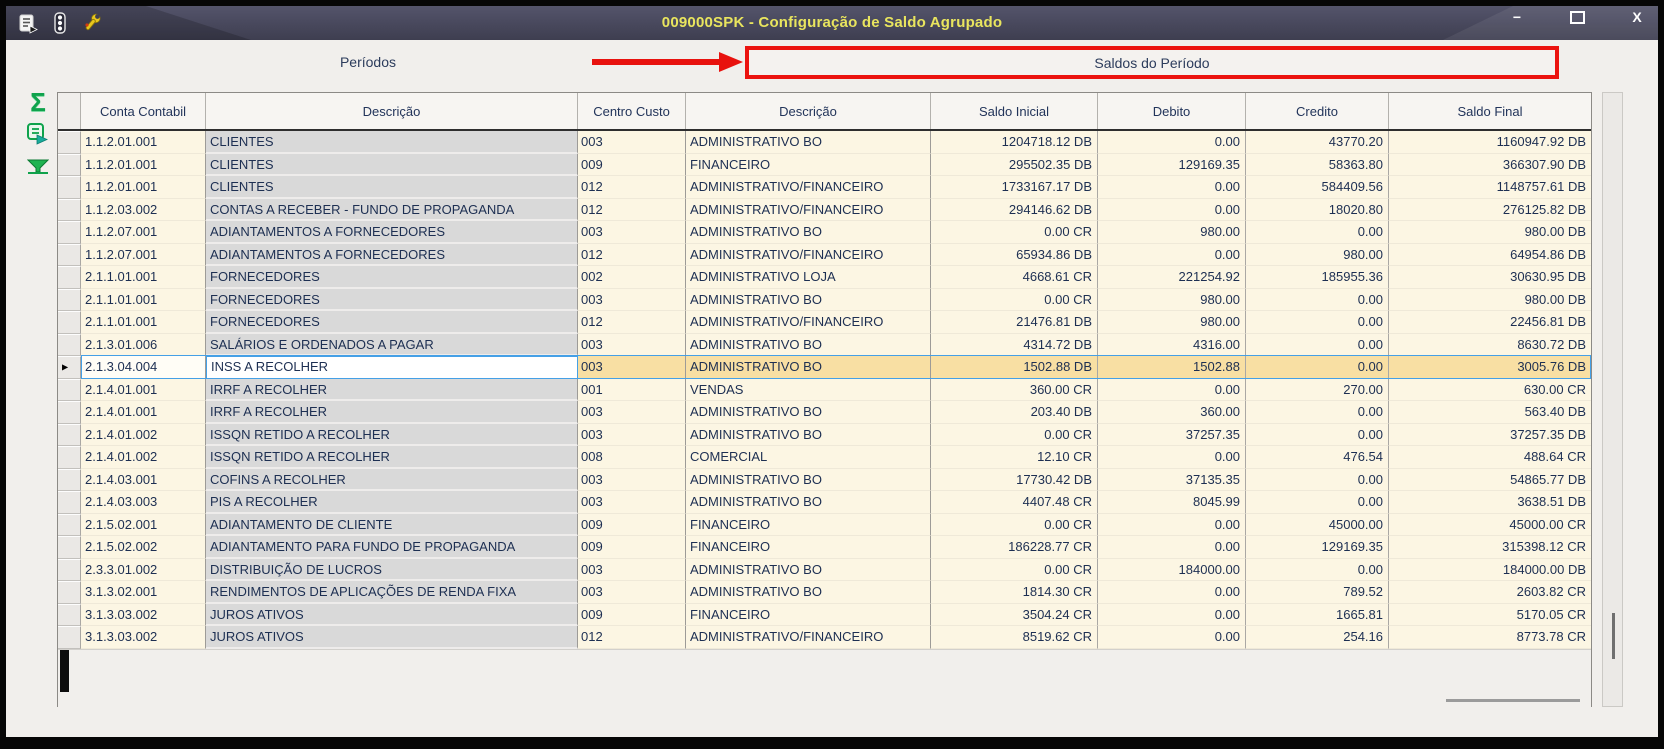 The image size is (1664, 749). Describe the element at coordinates (143, 457) in the screenshot. I see `cell-conta-contabil: 2.1.4.01.002` at that location.